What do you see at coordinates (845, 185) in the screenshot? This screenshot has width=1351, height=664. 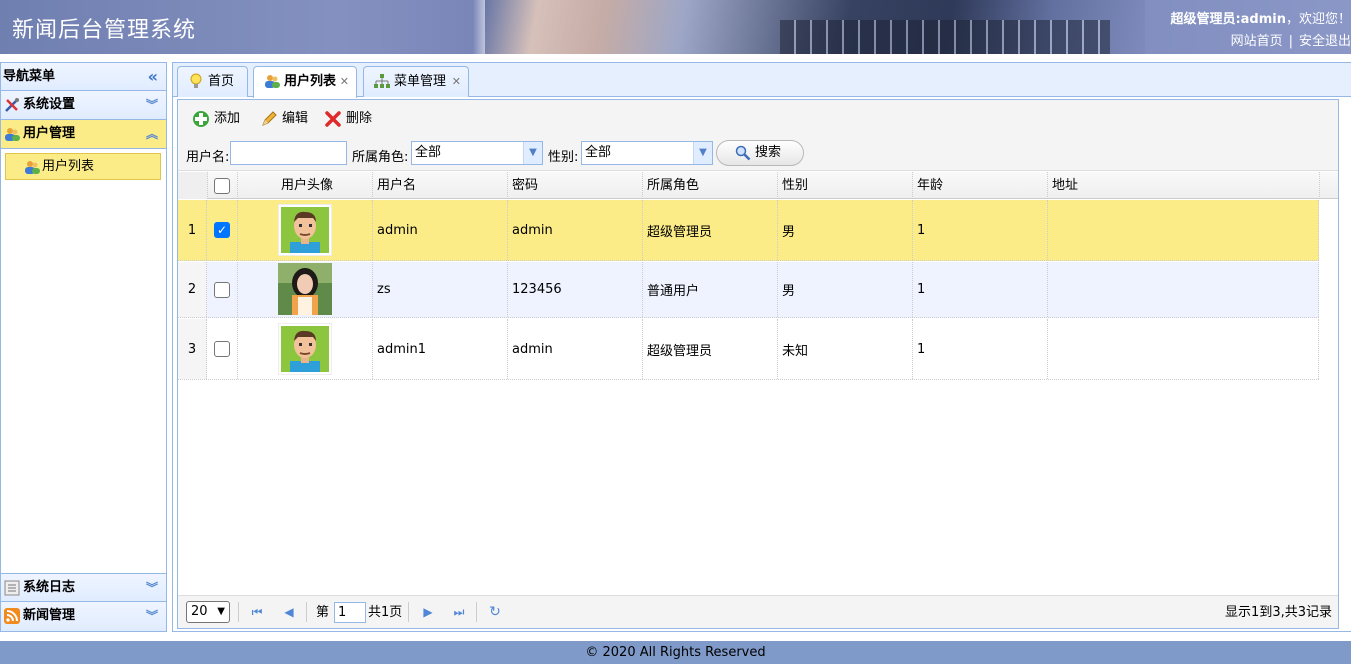 I see `column-header: 性别` at bounding box center [845, 185].